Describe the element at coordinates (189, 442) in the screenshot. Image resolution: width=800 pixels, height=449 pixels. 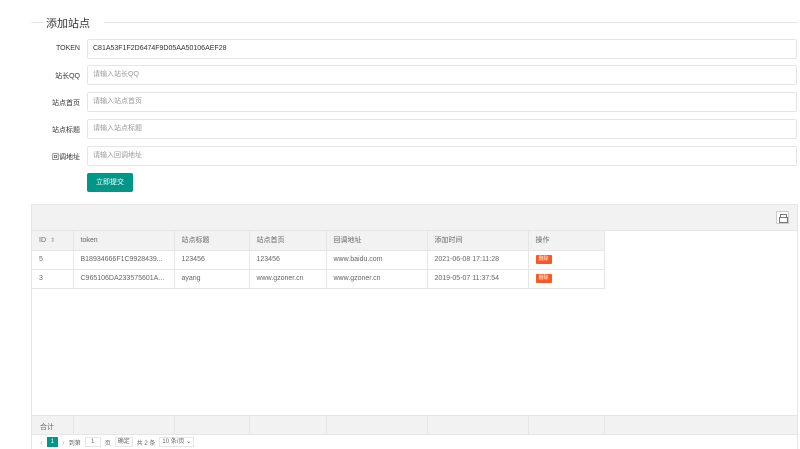
I see `chevron-down-icon: ⌄` at that location.